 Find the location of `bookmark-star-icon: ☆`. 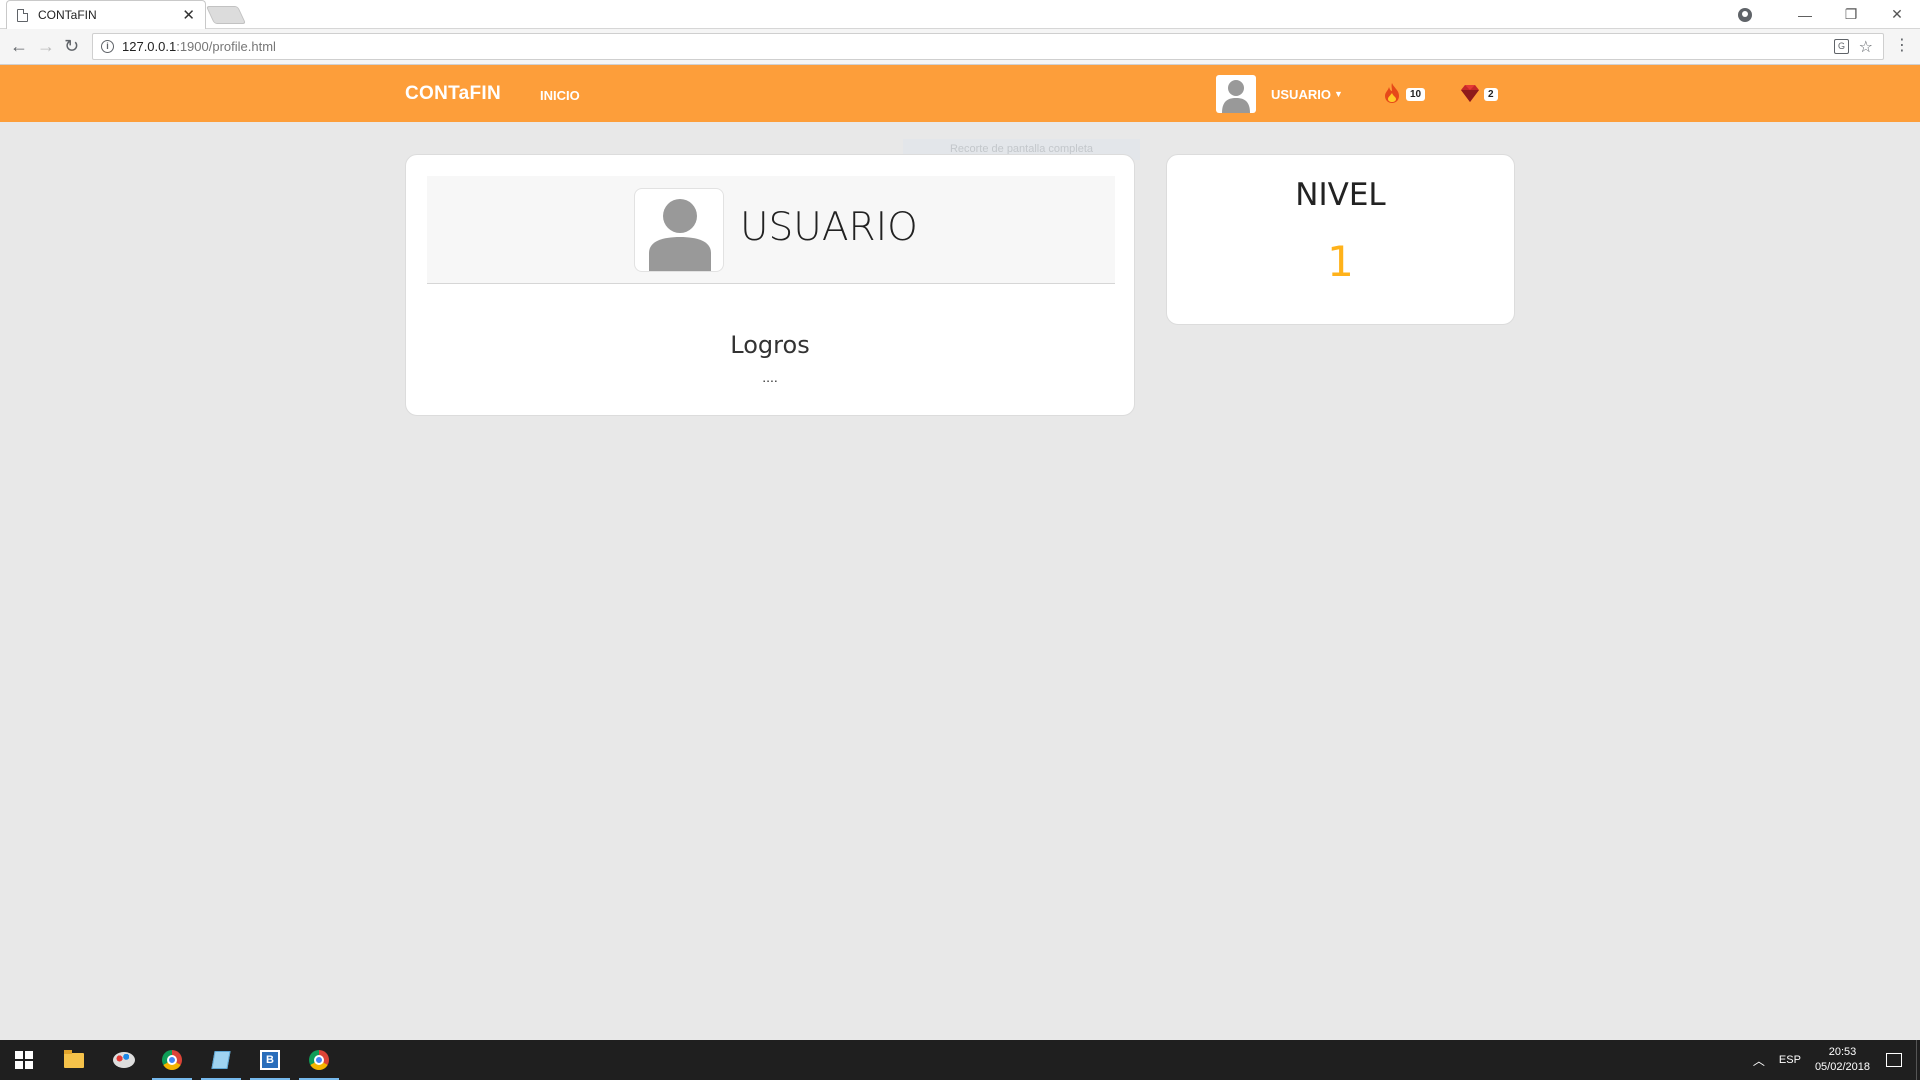

bookmark-star-icon: ☆ is located at coordinates (1866, 47).